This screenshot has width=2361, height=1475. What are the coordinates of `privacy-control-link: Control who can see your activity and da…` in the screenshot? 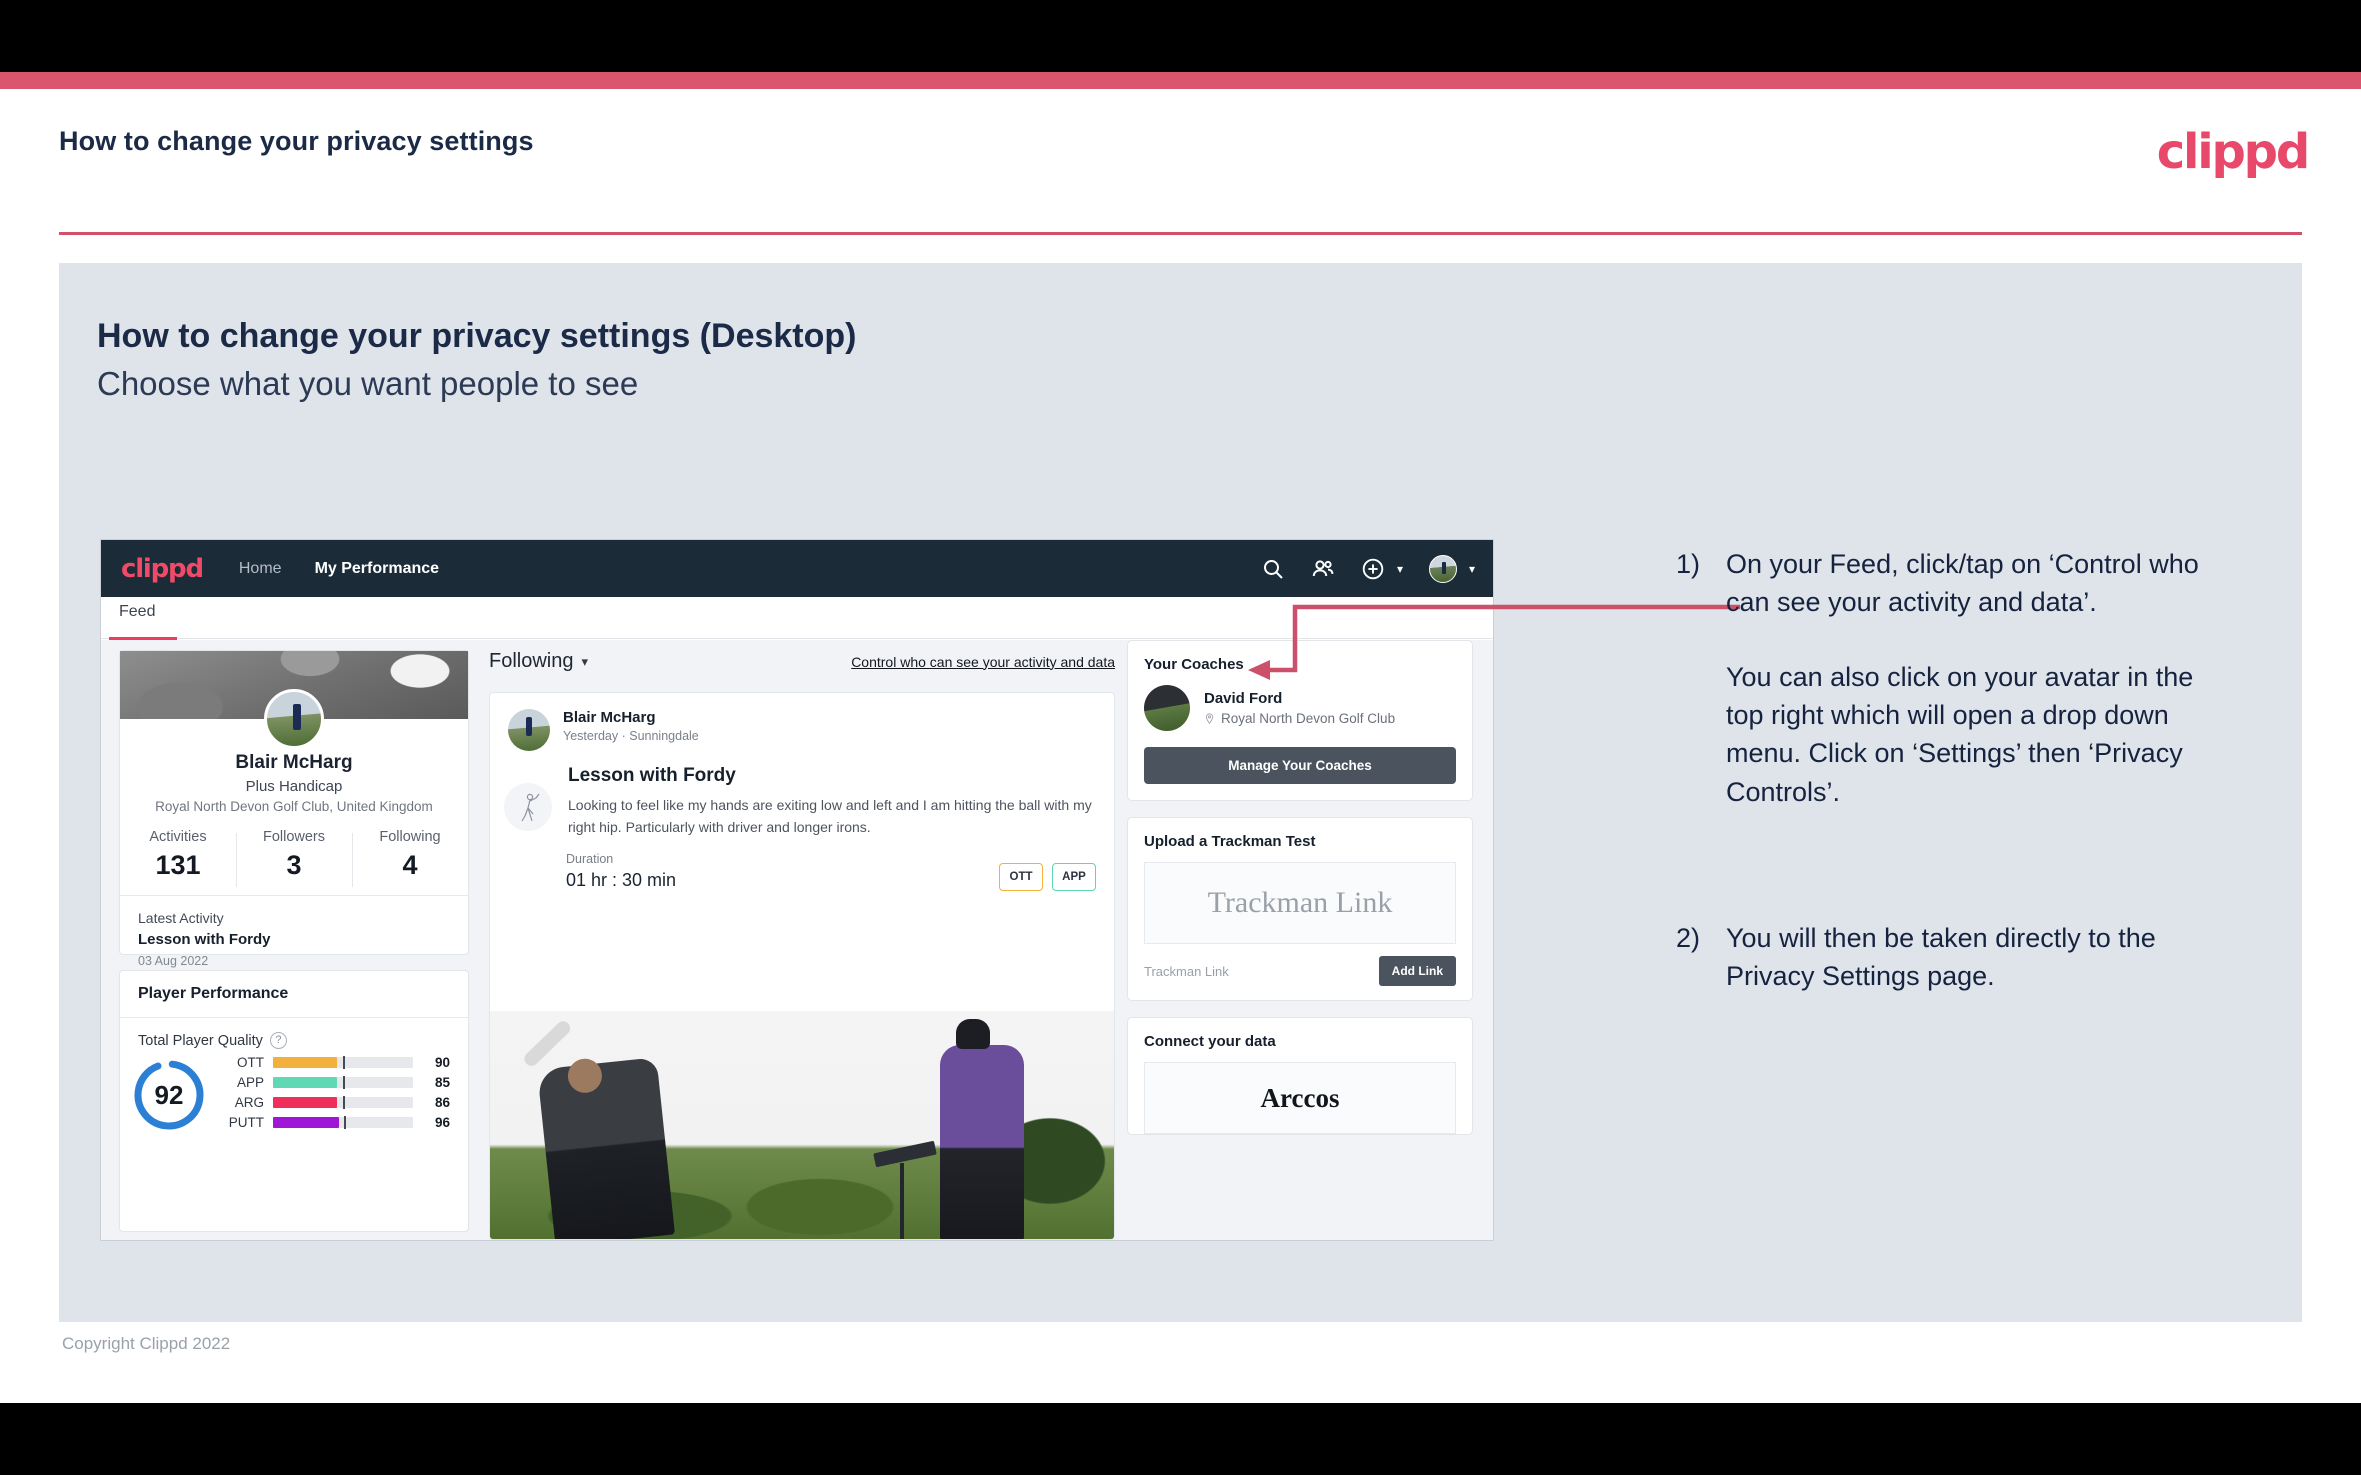 It's located at (983, 662).